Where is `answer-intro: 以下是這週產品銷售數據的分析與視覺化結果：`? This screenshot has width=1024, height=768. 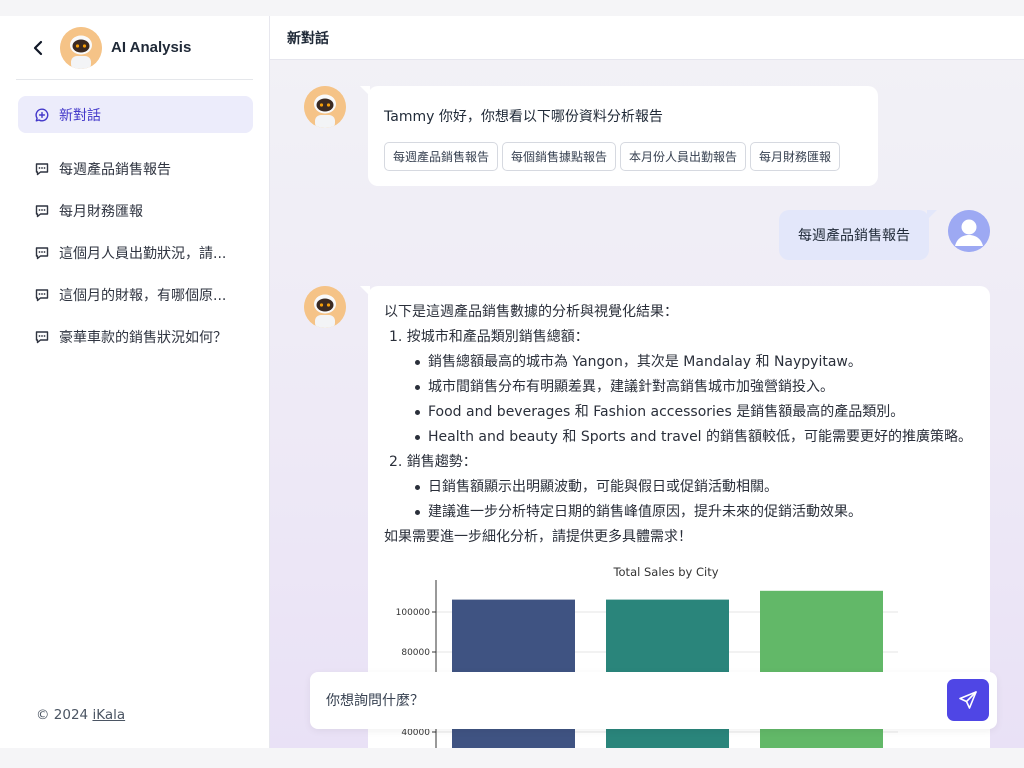 answer-intro: 以下是這週產品銷售數據的分析與視覺化結果： is located at coordinates (531, 312).